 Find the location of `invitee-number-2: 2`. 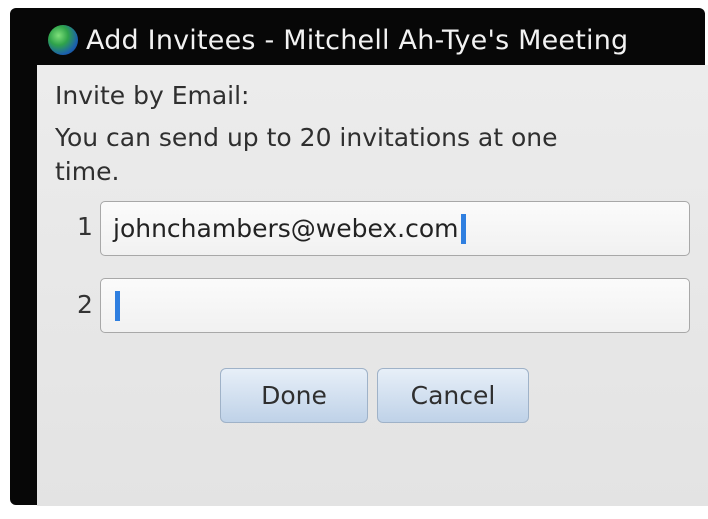

invitee-number-2: 2 is located at coordinates (85, 304).